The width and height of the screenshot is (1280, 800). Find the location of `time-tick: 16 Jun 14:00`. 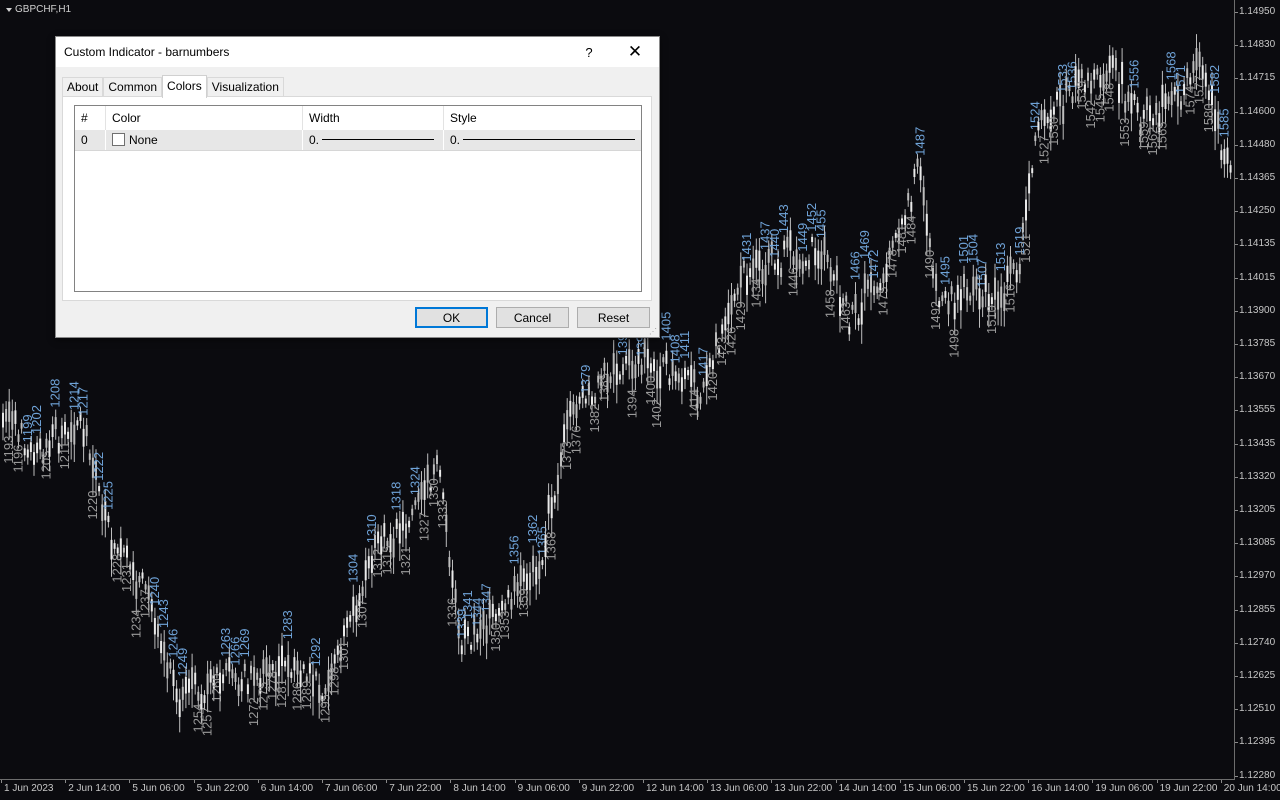

time-tick: 16 Jun 14:00 is located at coordinates (1059, 787).